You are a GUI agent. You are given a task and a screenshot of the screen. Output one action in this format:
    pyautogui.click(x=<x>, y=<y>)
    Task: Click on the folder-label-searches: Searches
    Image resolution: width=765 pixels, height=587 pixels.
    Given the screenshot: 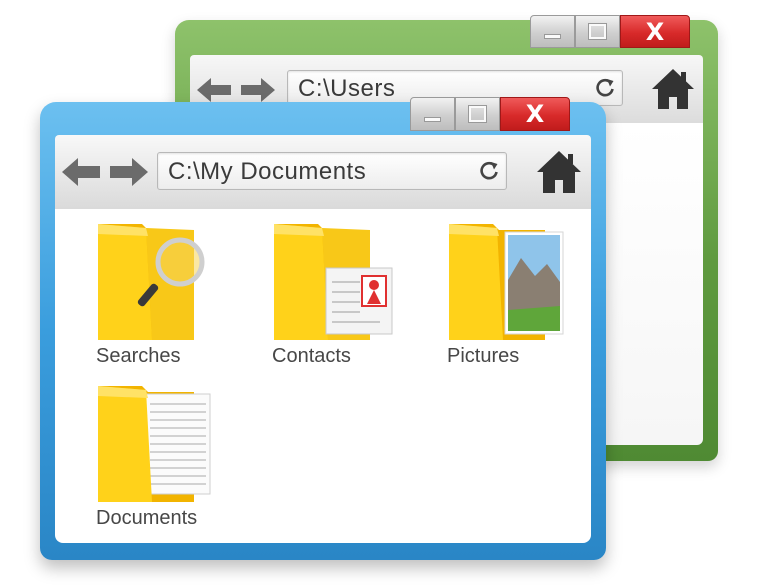 What is the action you would take?
    pyautogui.click(x=138, y=356)
    